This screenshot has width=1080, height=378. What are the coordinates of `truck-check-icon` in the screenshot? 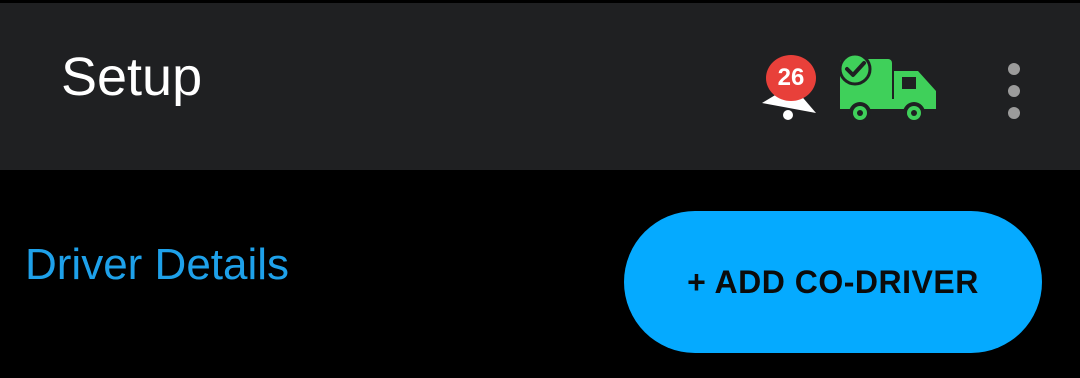 It's located at (888, 90).